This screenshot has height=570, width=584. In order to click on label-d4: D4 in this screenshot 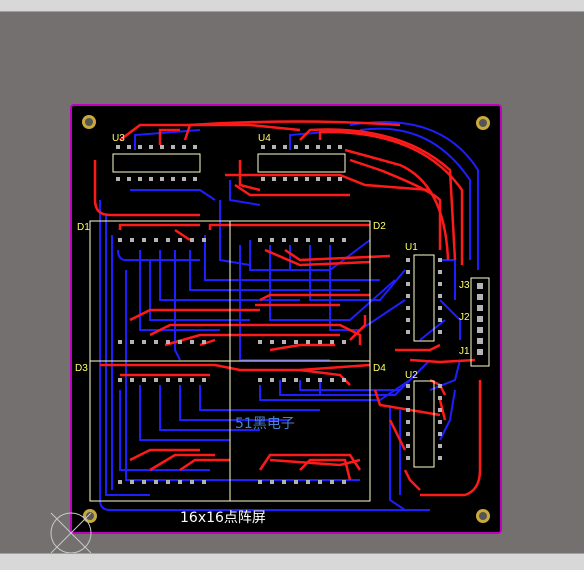, I will do `click(379, 368)`.